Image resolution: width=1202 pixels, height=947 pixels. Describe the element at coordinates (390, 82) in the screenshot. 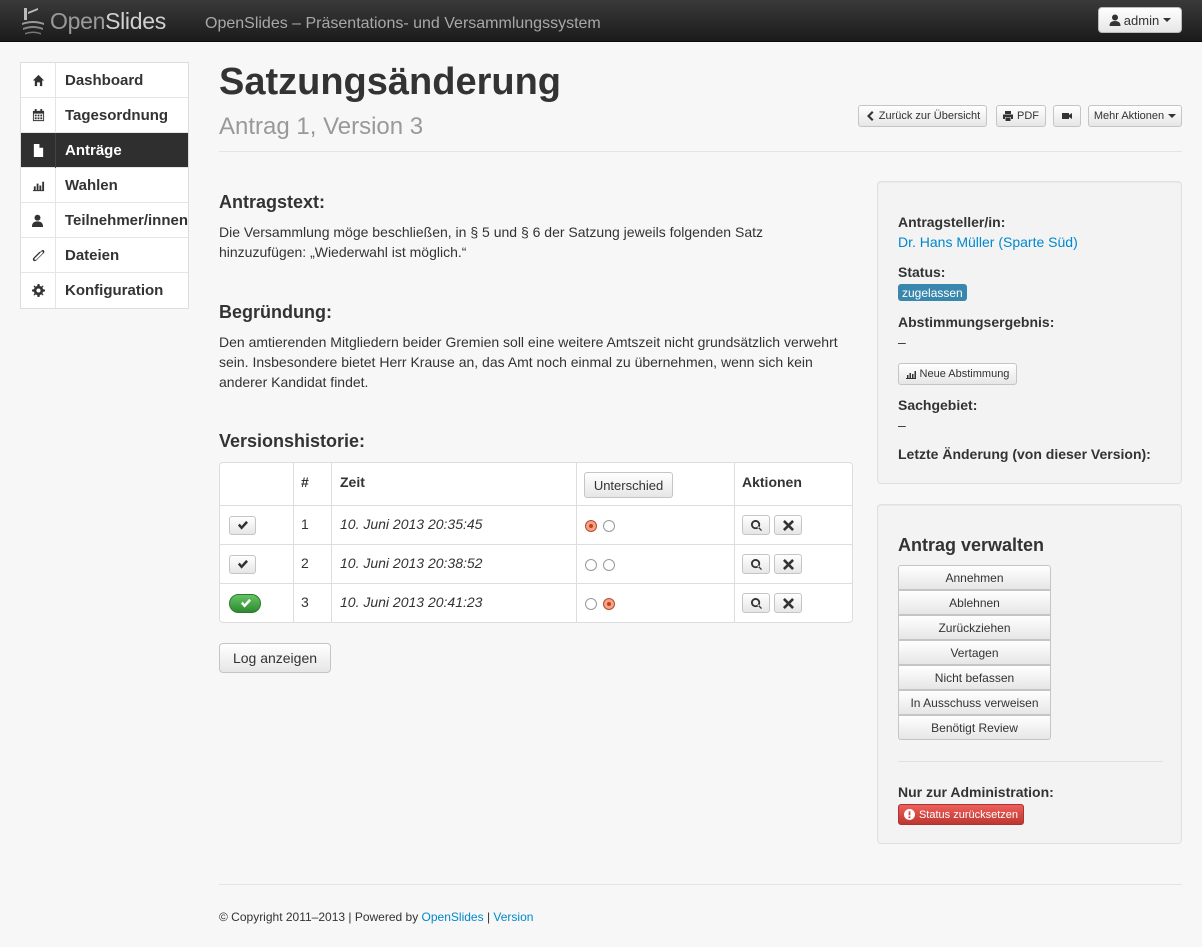

I see `page-title: Satzungsänderung` at that location.